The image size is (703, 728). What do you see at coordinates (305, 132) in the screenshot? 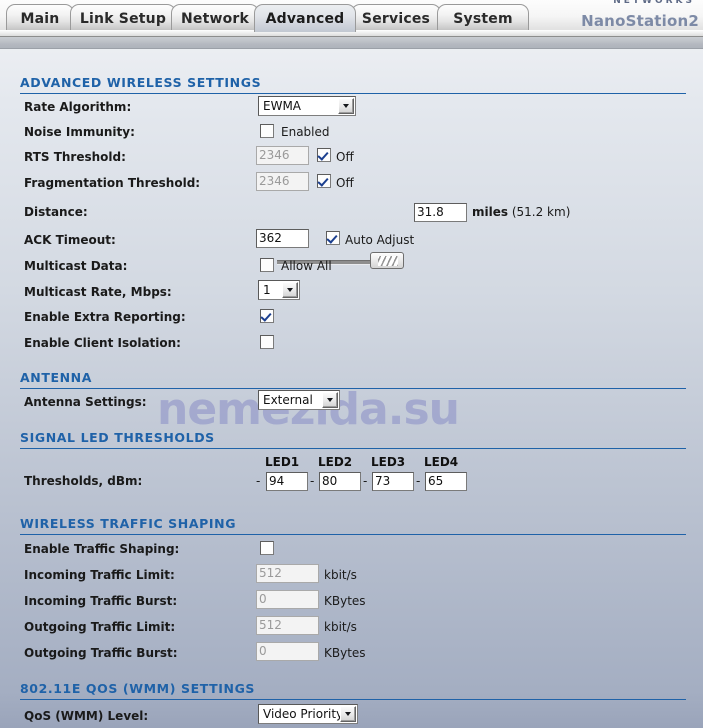
I see `label-noise-immunity-enabled: Enabled` at bounding box center [305, 132].